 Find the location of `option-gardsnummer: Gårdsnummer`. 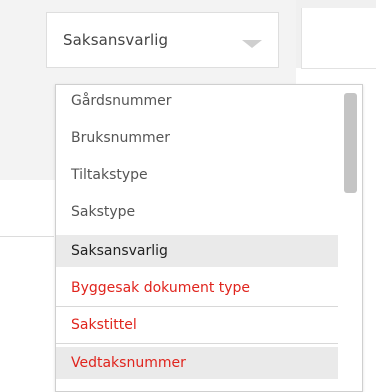

option-gardsnummer: Gårdsnummer is located at coordinates (197, 101).